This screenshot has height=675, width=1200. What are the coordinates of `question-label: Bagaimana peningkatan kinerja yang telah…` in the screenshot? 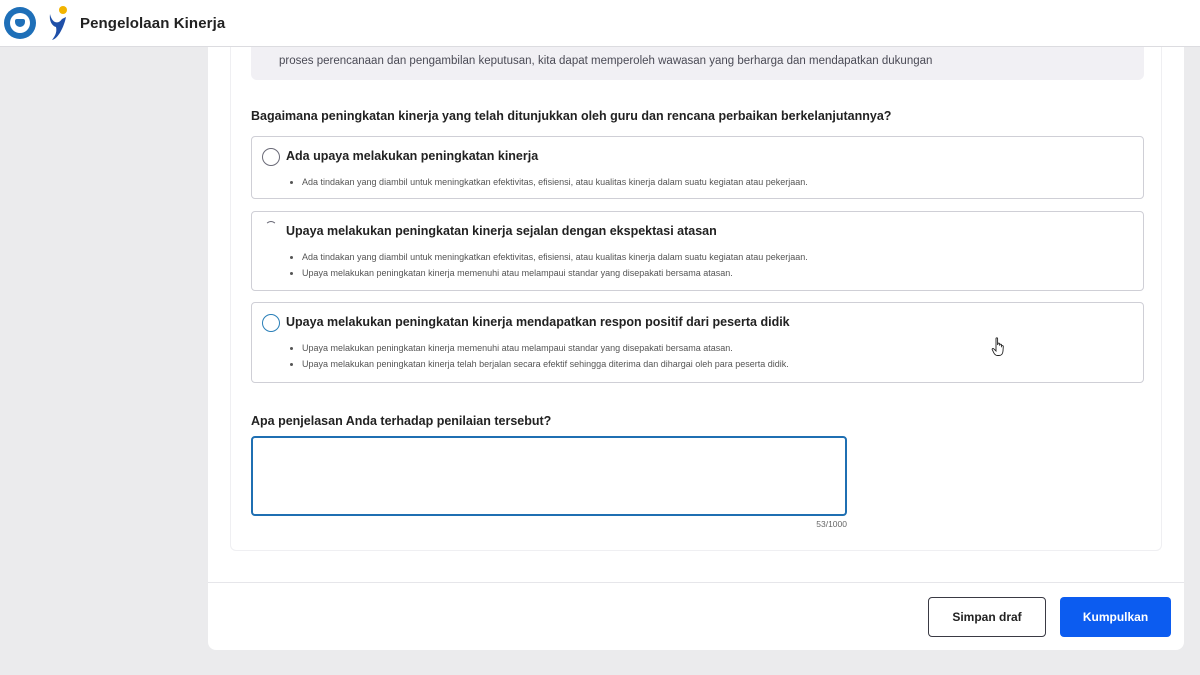 It's located at (571, 116).